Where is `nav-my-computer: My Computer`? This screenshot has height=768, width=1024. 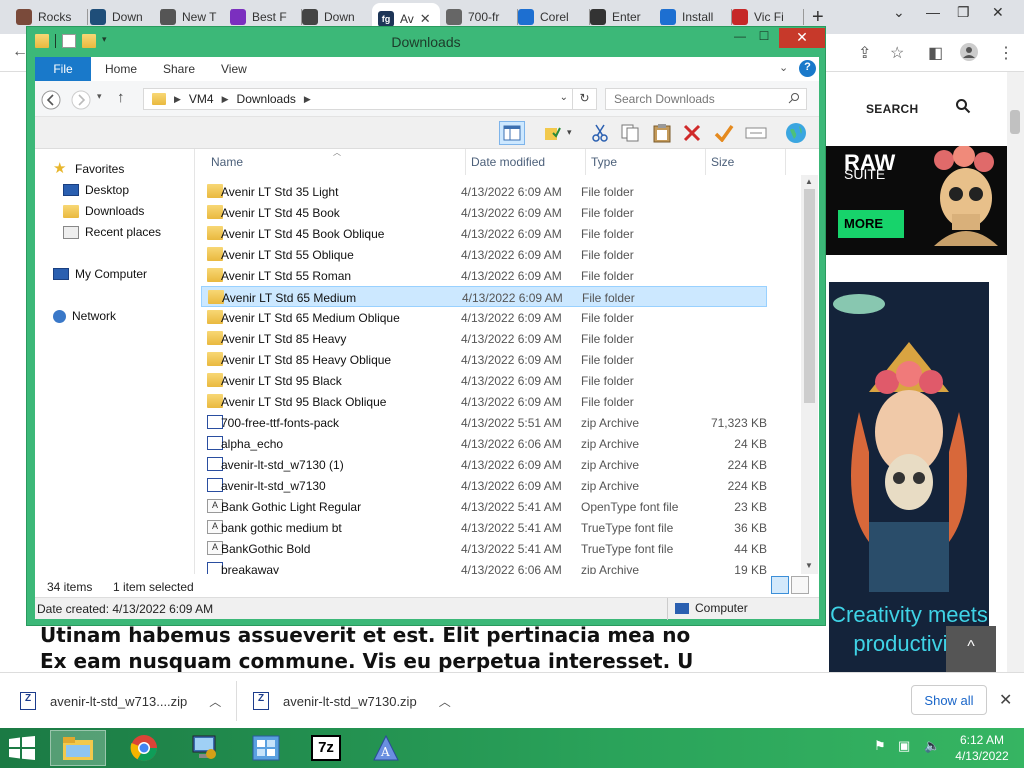
nav-my-computer: My Computer is located at coordinates (100, 274).